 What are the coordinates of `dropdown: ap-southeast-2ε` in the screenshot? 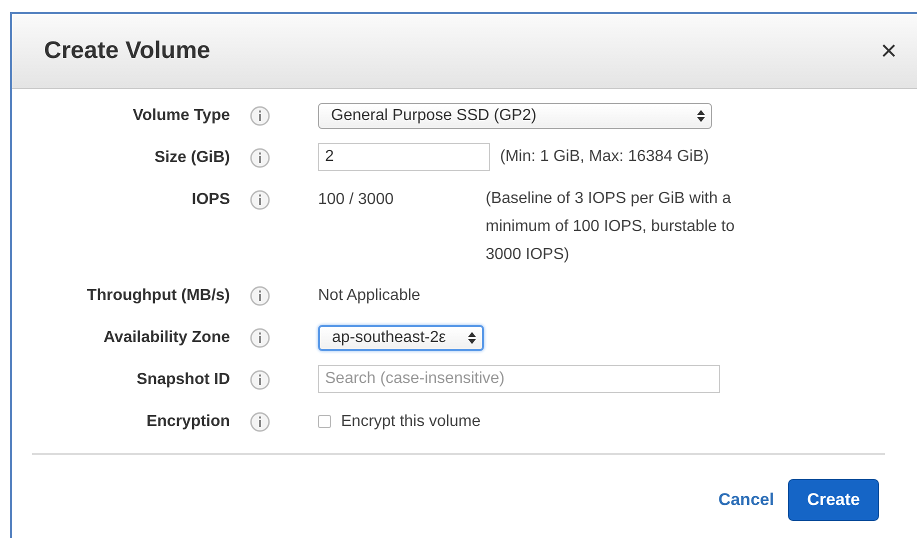 It's located at (401, 338).